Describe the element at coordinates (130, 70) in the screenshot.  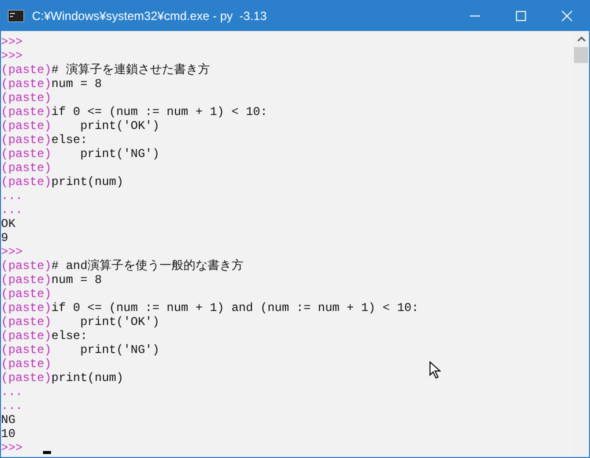
I see `code-text: # 演算子を連鎖させた書き方` at that location.